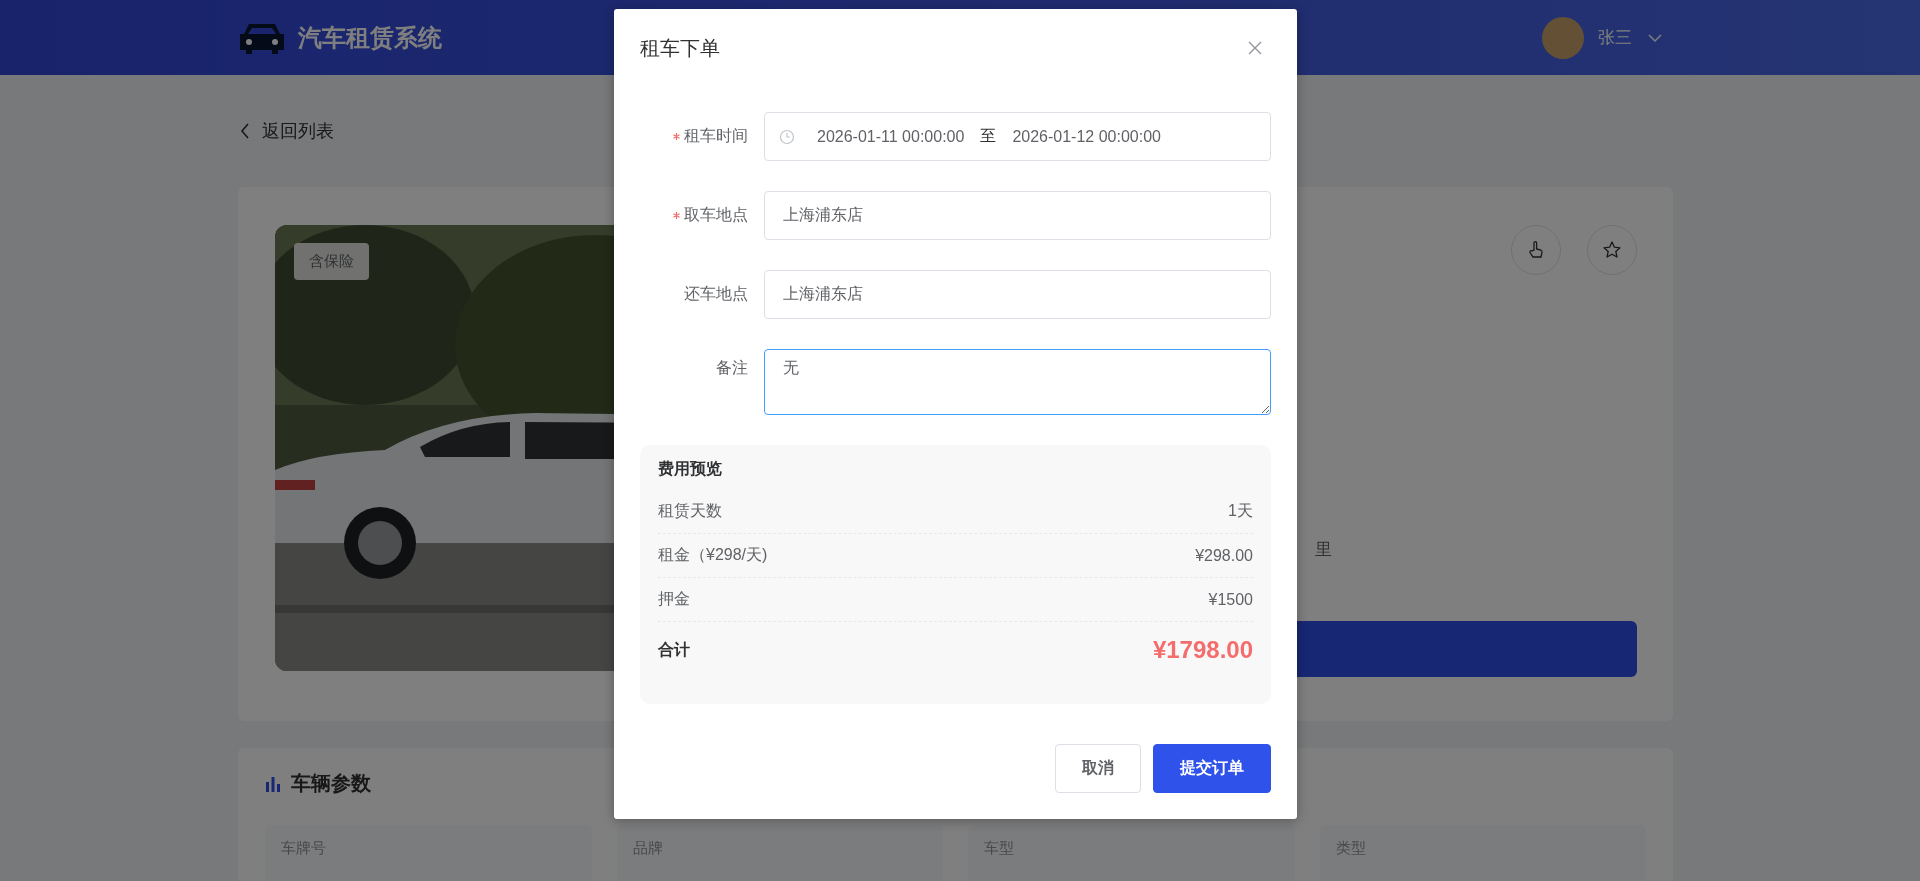  Describe the element at coordinates (1202, 650) in the screenshot. I see `total-price: ¥1798.00` at that location.